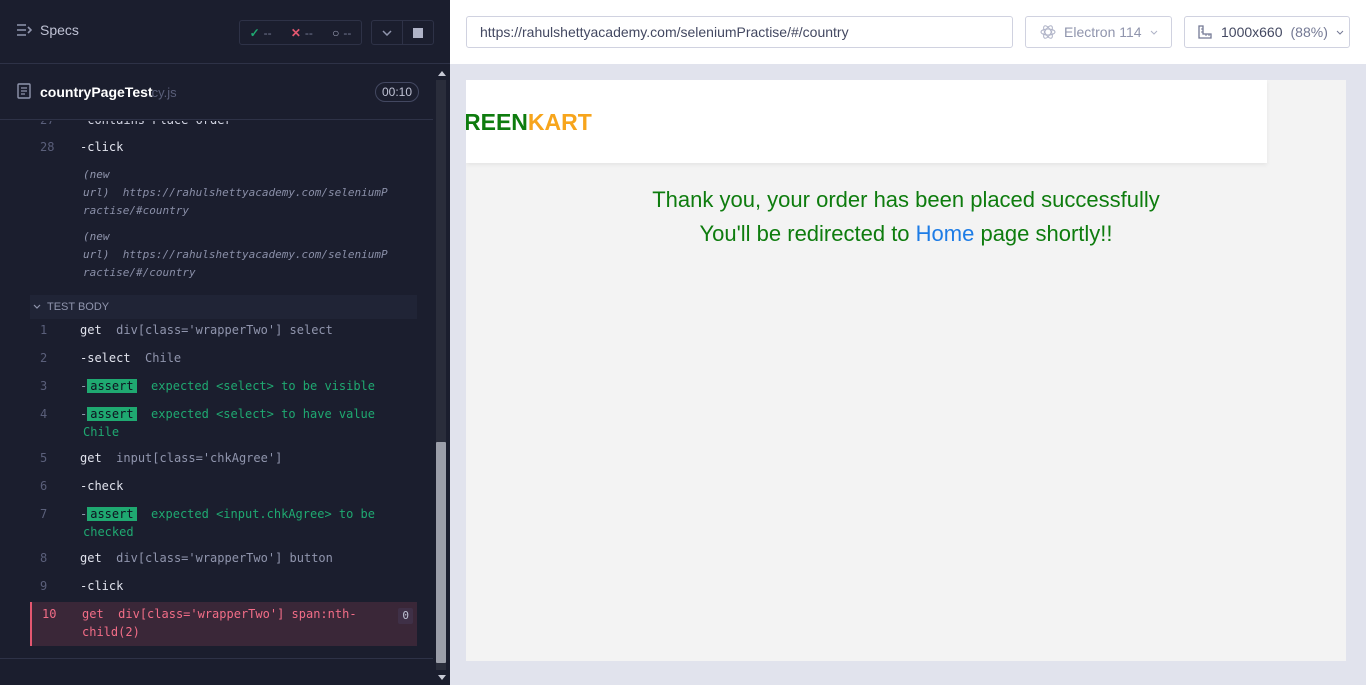 The width and height of the screenshot is (1366, 685). I want to click on stop-icon, so click(418, 32).